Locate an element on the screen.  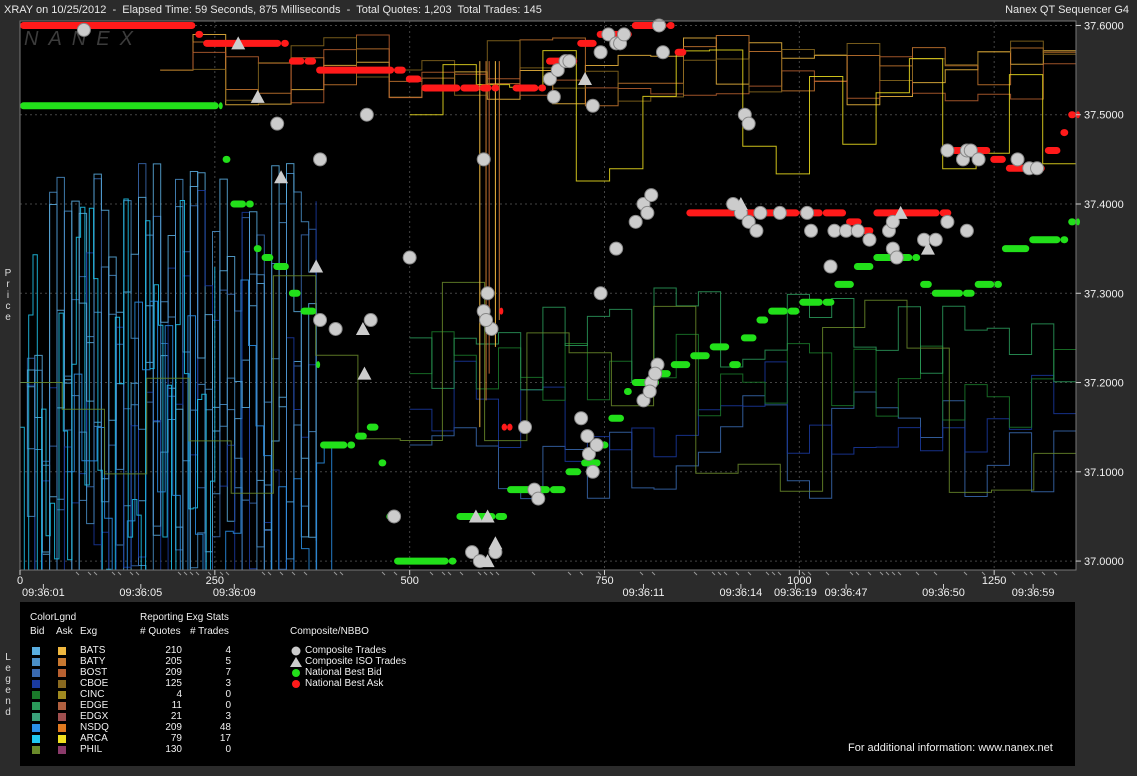
composite-legend-label: Composite Trades is located at coordinates (346, 650).